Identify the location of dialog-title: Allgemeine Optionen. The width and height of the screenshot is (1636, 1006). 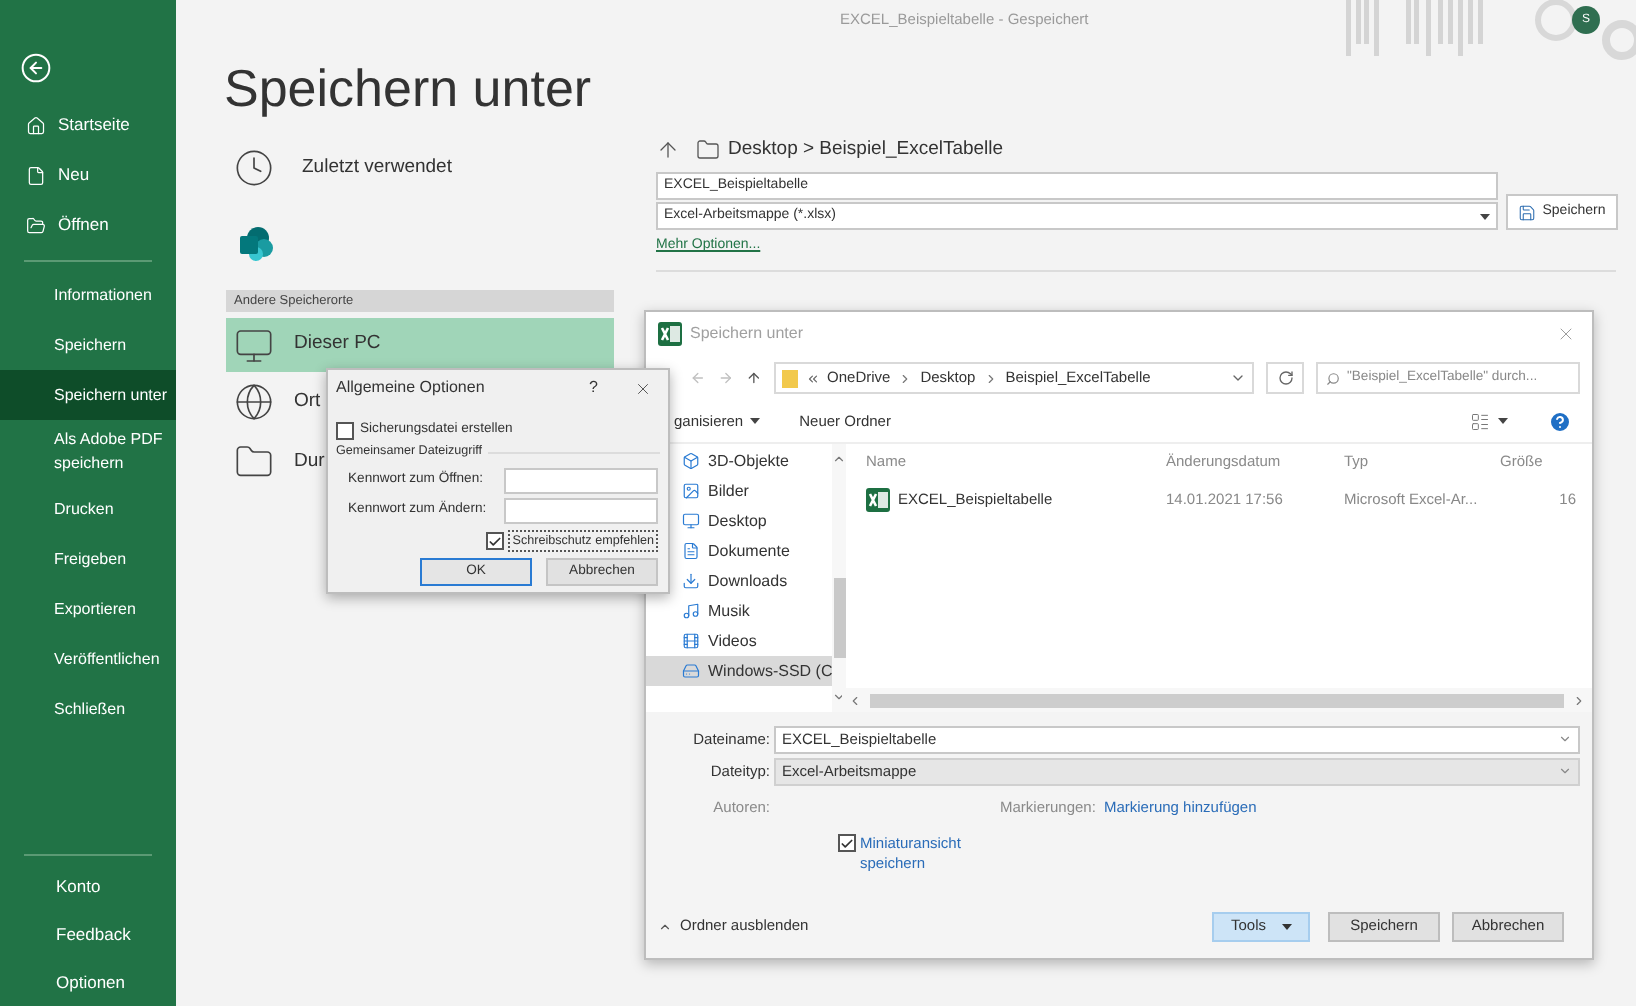
(411, 388).